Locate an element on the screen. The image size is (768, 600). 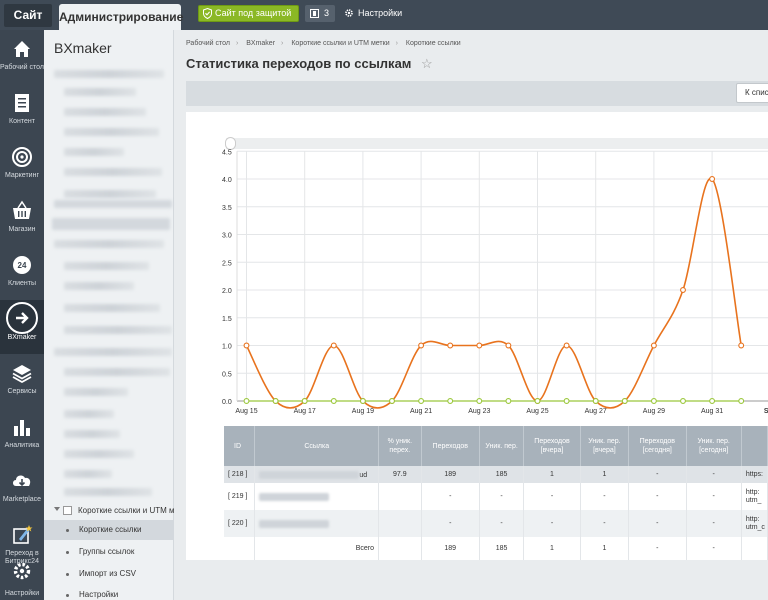
cell-link: ud is located at coordinates (317, 474).